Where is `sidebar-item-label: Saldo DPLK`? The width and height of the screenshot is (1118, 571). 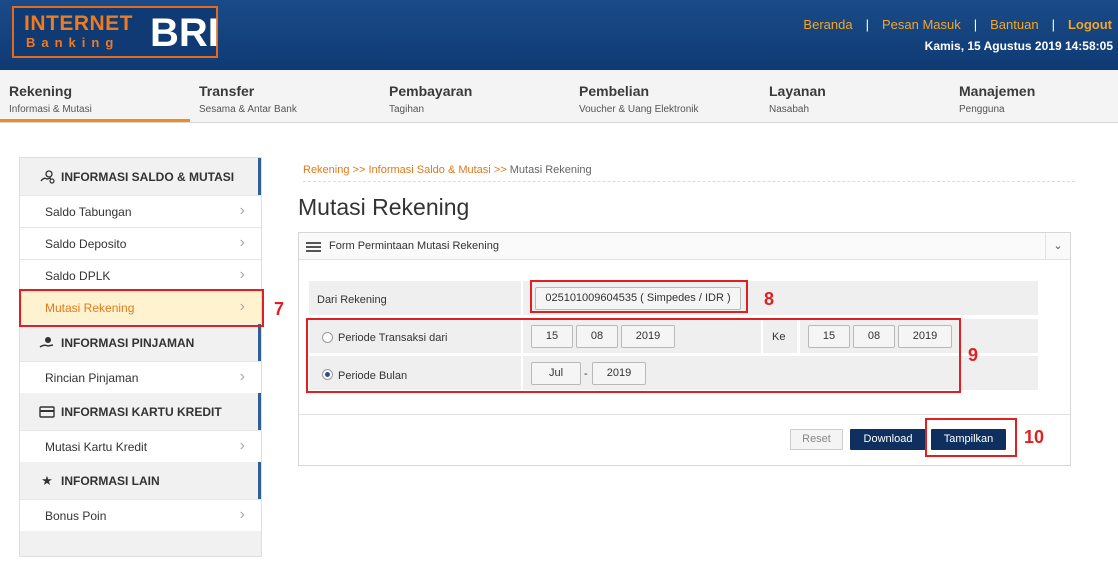
sidebar-item-label: Saldo DPLK is located at coordinates (78, 276).